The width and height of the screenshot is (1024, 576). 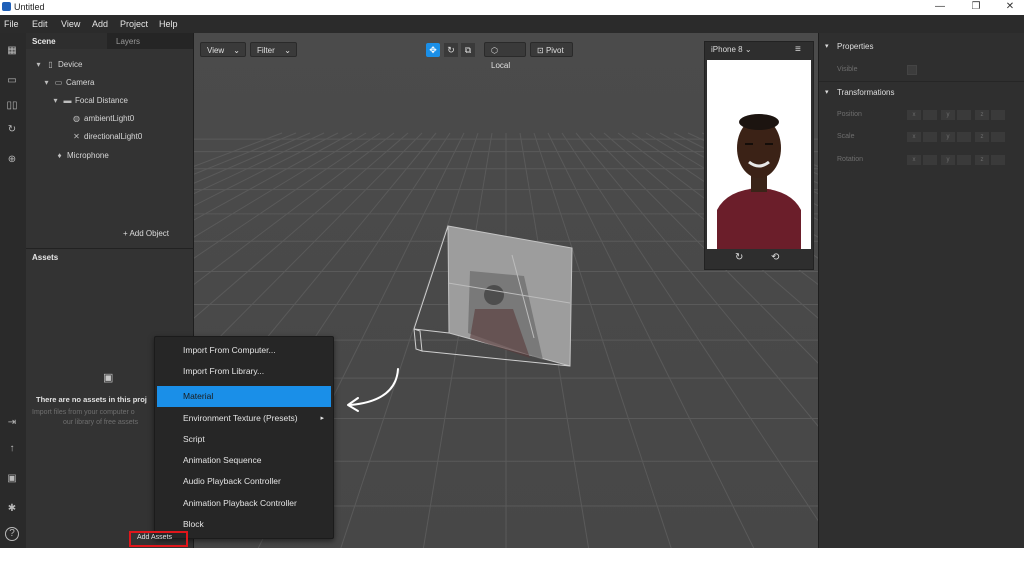 I want to click on menu-bar: File Edit View Add Project Help, so click(x=512, y=24).